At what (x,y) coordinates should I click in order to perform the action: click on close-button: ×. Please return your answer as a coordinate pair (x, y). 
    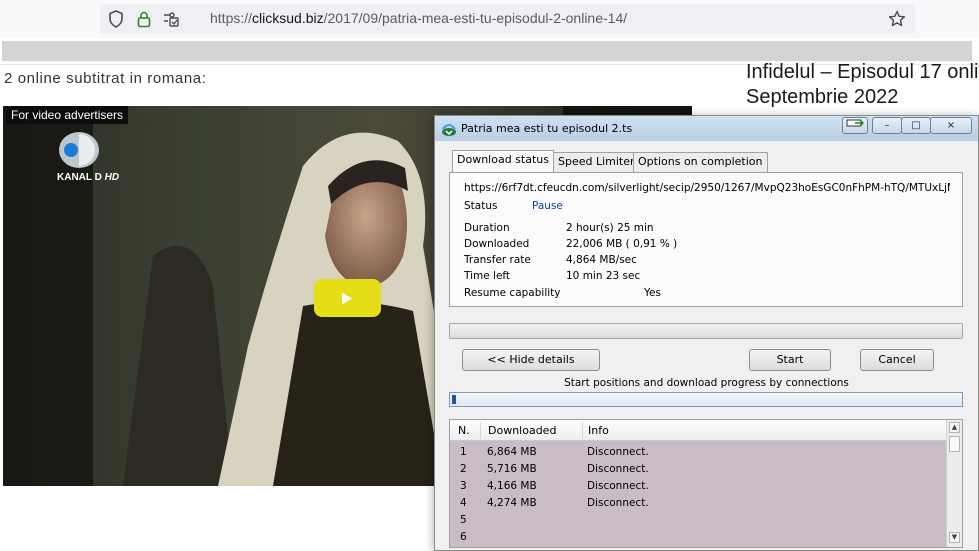
    Looking at the image, I should click on (951, 125).